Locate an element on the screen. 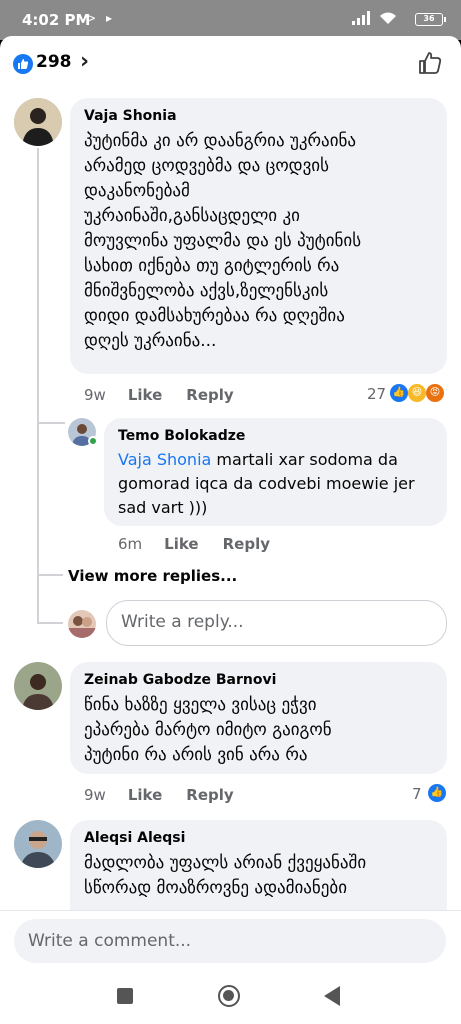 The height and width of the screenshot is (1024, 461). chevron-right-icon: › is located at coordinates (84, 61).